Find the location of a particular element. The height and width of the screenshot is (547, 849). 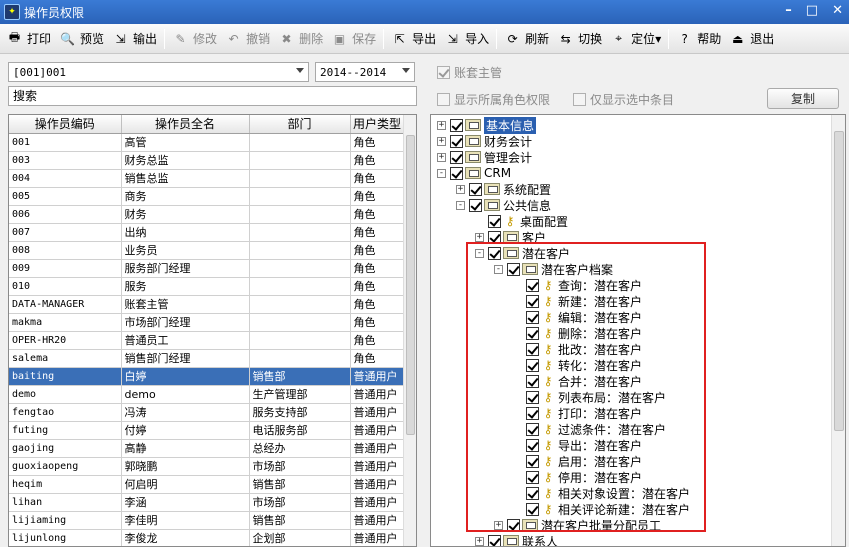

toolbar-refresh-button: ⟳ 刷新 is located at coordinates (526, 39).